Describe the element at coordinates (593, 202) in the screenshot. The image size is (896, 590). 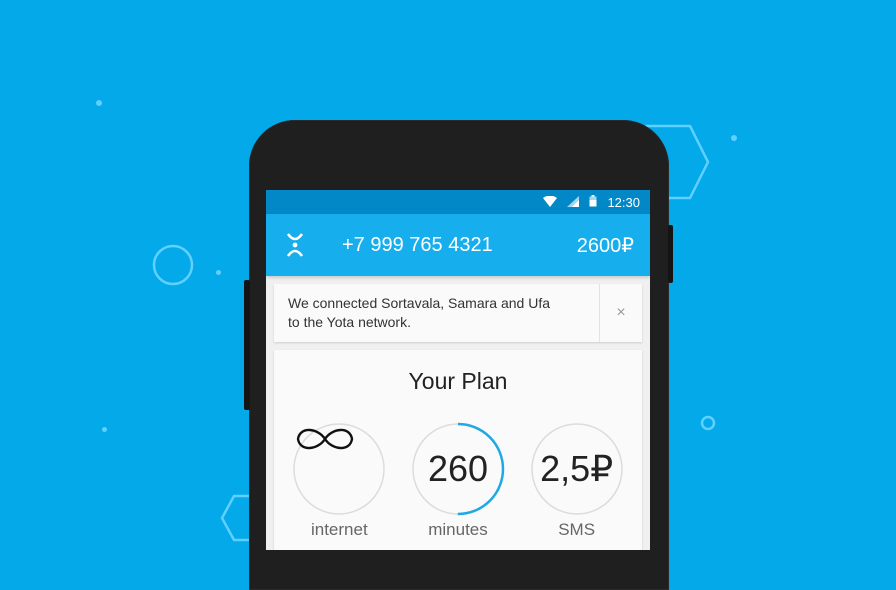
I see `battery-icon` at that location.